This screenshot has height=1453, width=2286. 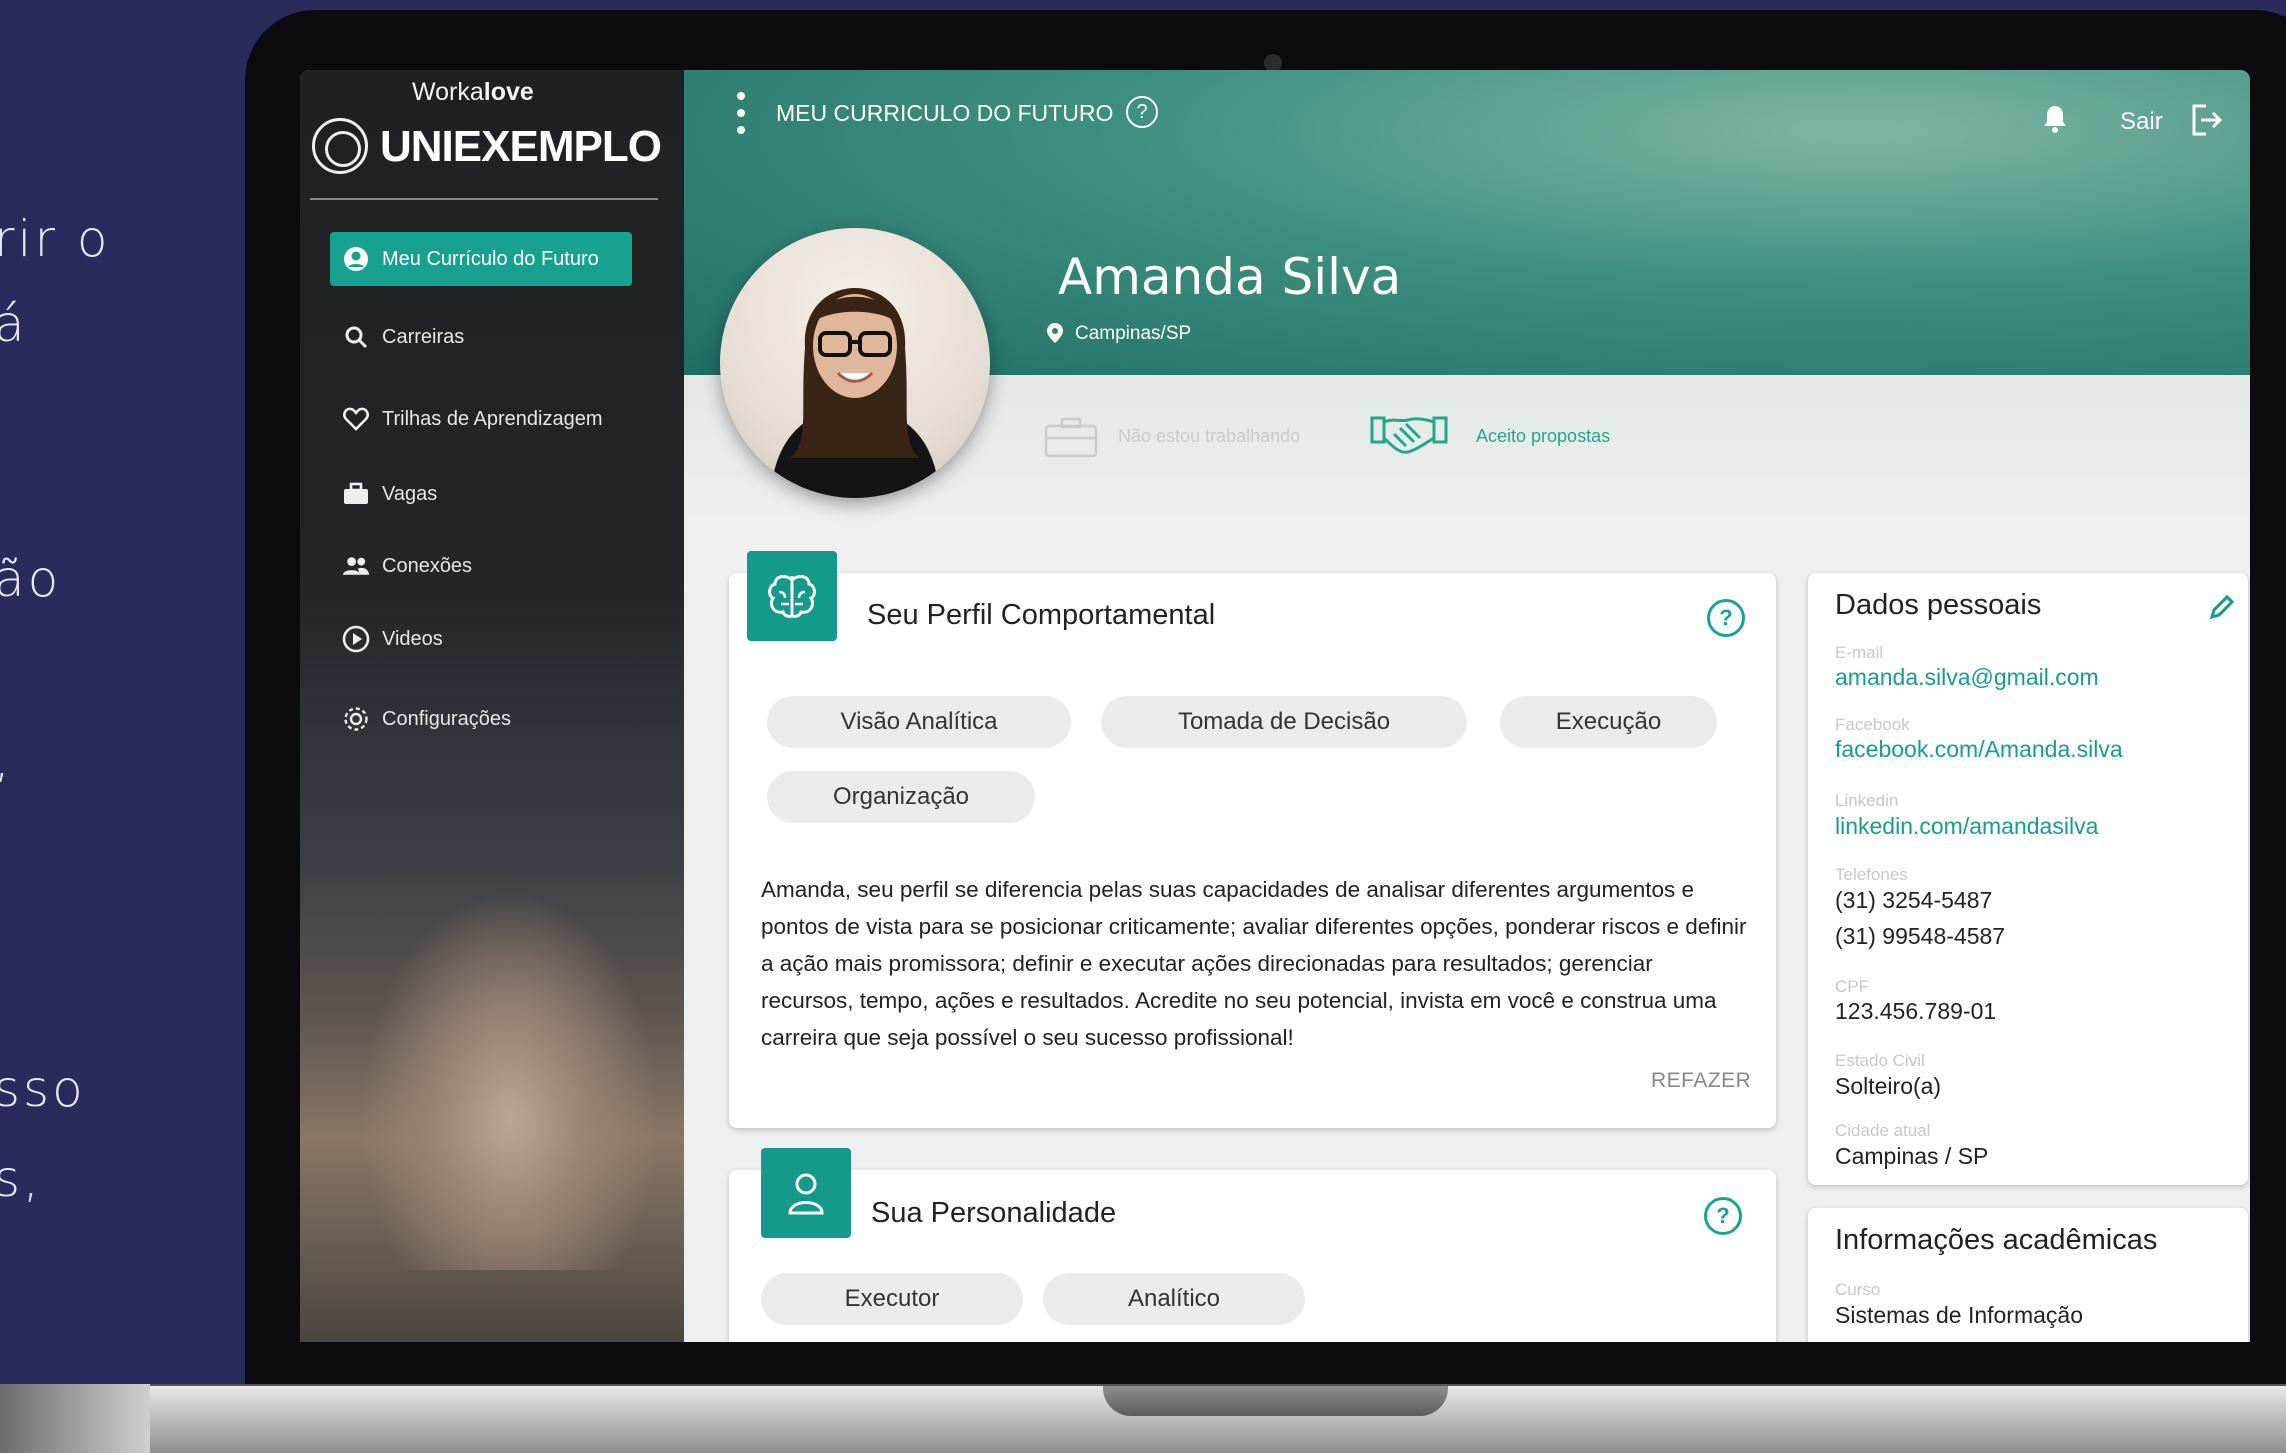 What do you see at coordinates (1966, 826) in the screenshot?
I see `linkedin-link: linkedin.com/amandasilva` at bounding box center [1966, 826].